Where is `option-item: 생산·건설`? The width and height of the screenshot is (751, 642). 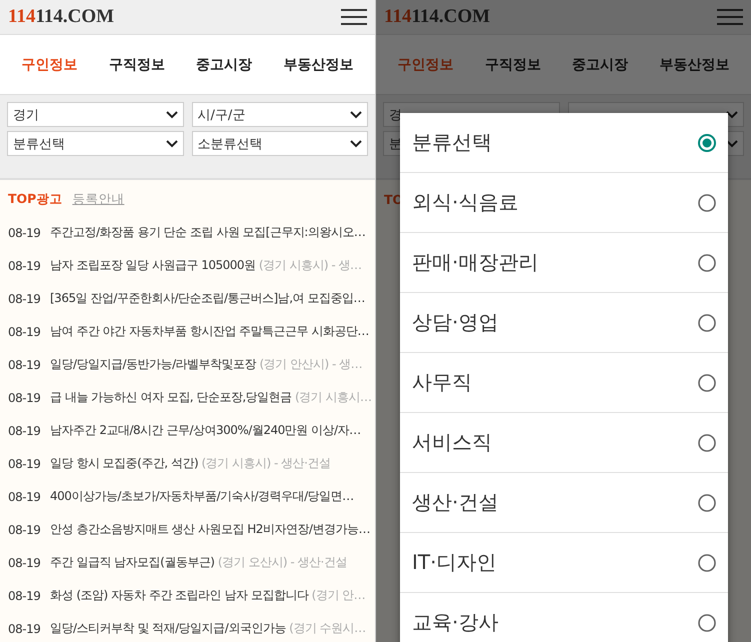 option-item: 생산·건설 is located at coordinates (564, 503).